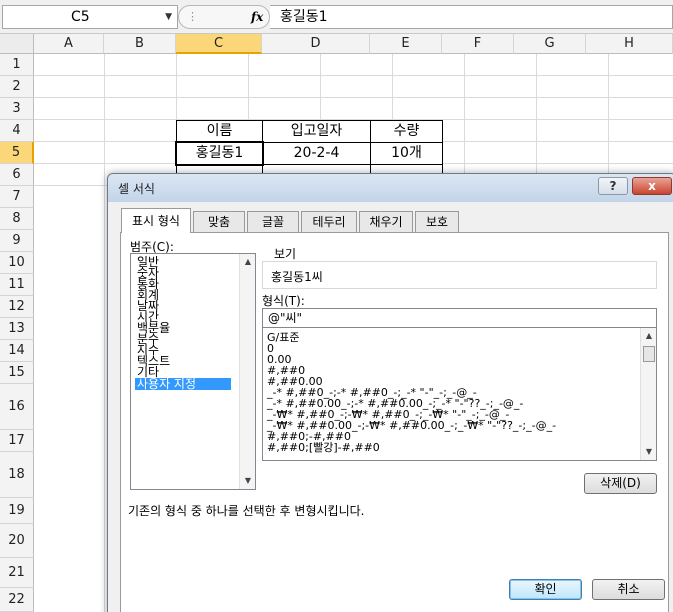 This screenshot has width=673, height=612. What do you see at coordinates (17, 600) in the screenshot?
I see `row-header-22: 22` at bounding box center [17, 600].